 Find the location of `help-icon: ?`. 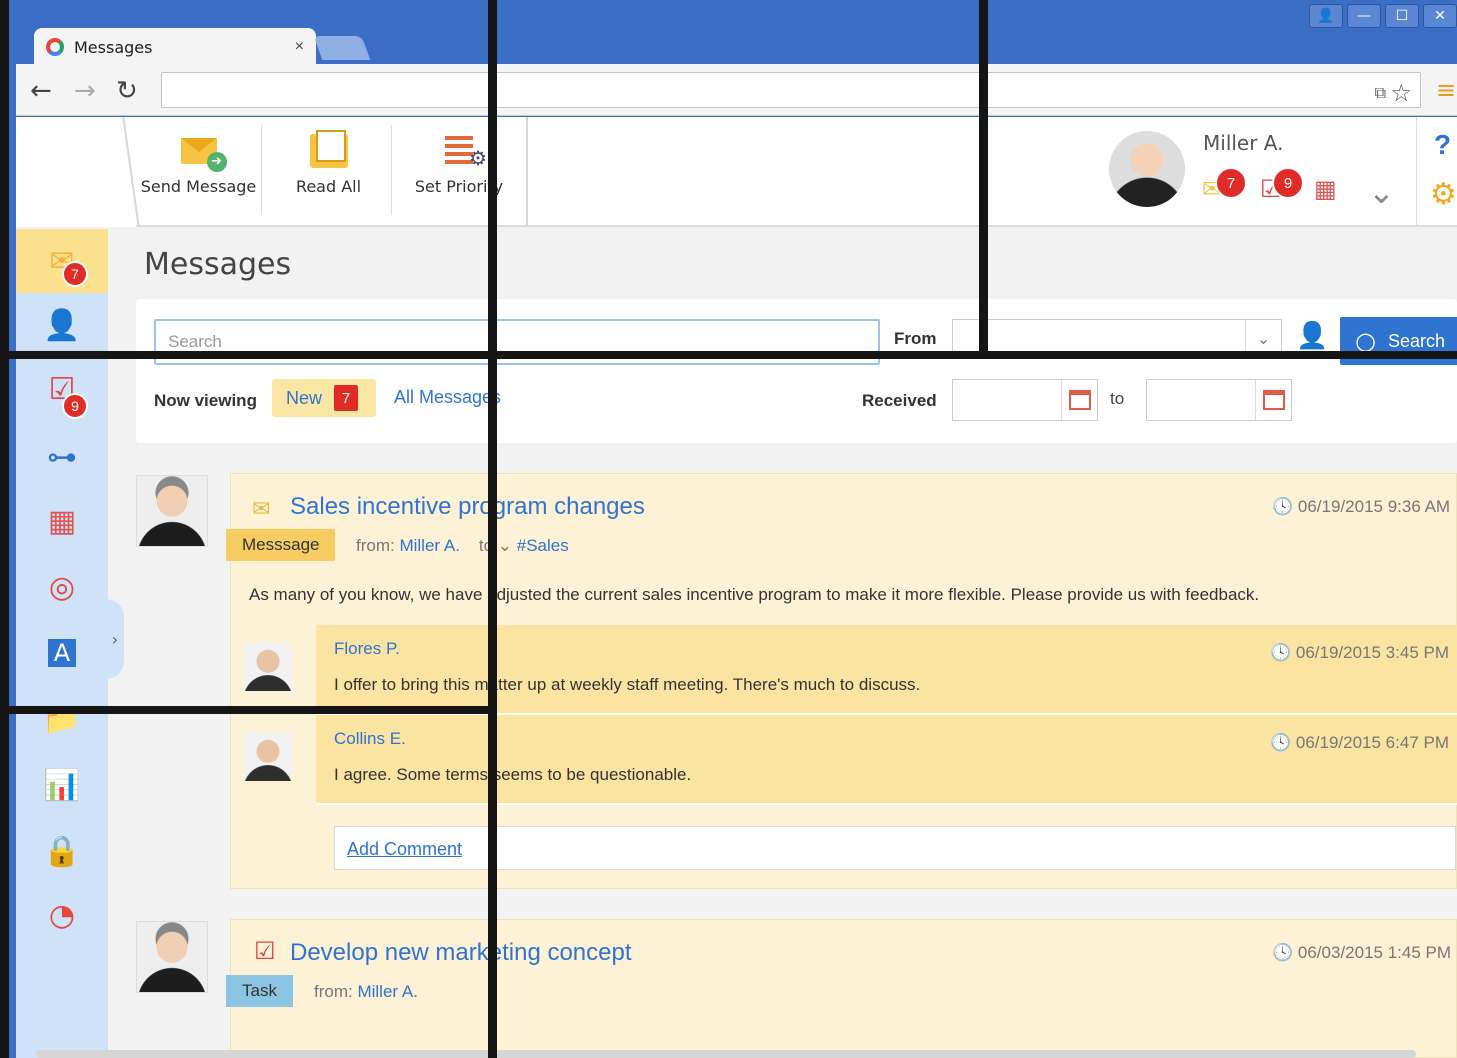

help-icon: ? is located at coordinates (1442, 145).